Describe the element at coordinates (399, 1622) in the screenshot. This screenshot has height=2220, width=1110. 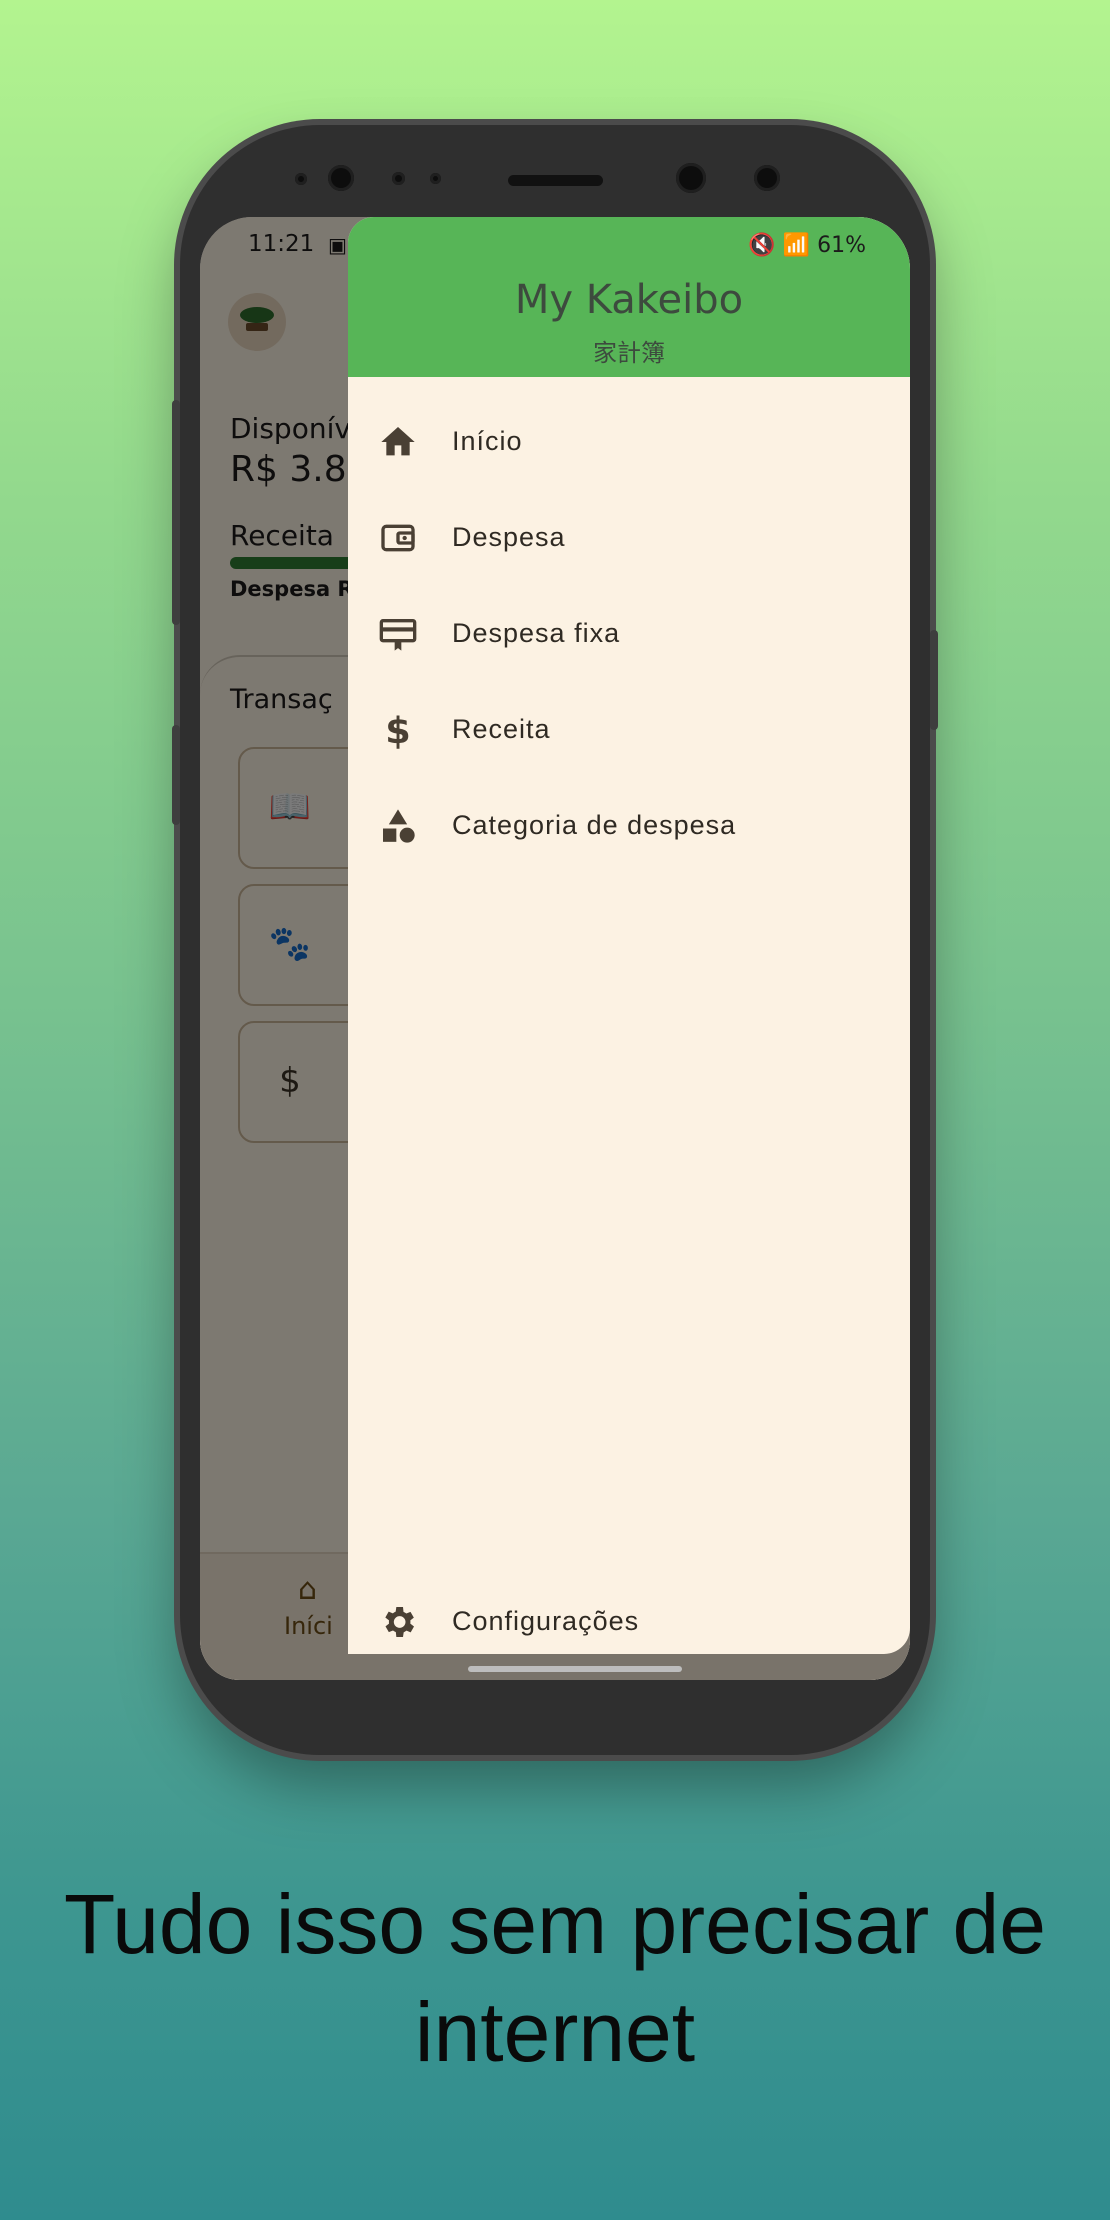
I see `gear-icon` at that location.